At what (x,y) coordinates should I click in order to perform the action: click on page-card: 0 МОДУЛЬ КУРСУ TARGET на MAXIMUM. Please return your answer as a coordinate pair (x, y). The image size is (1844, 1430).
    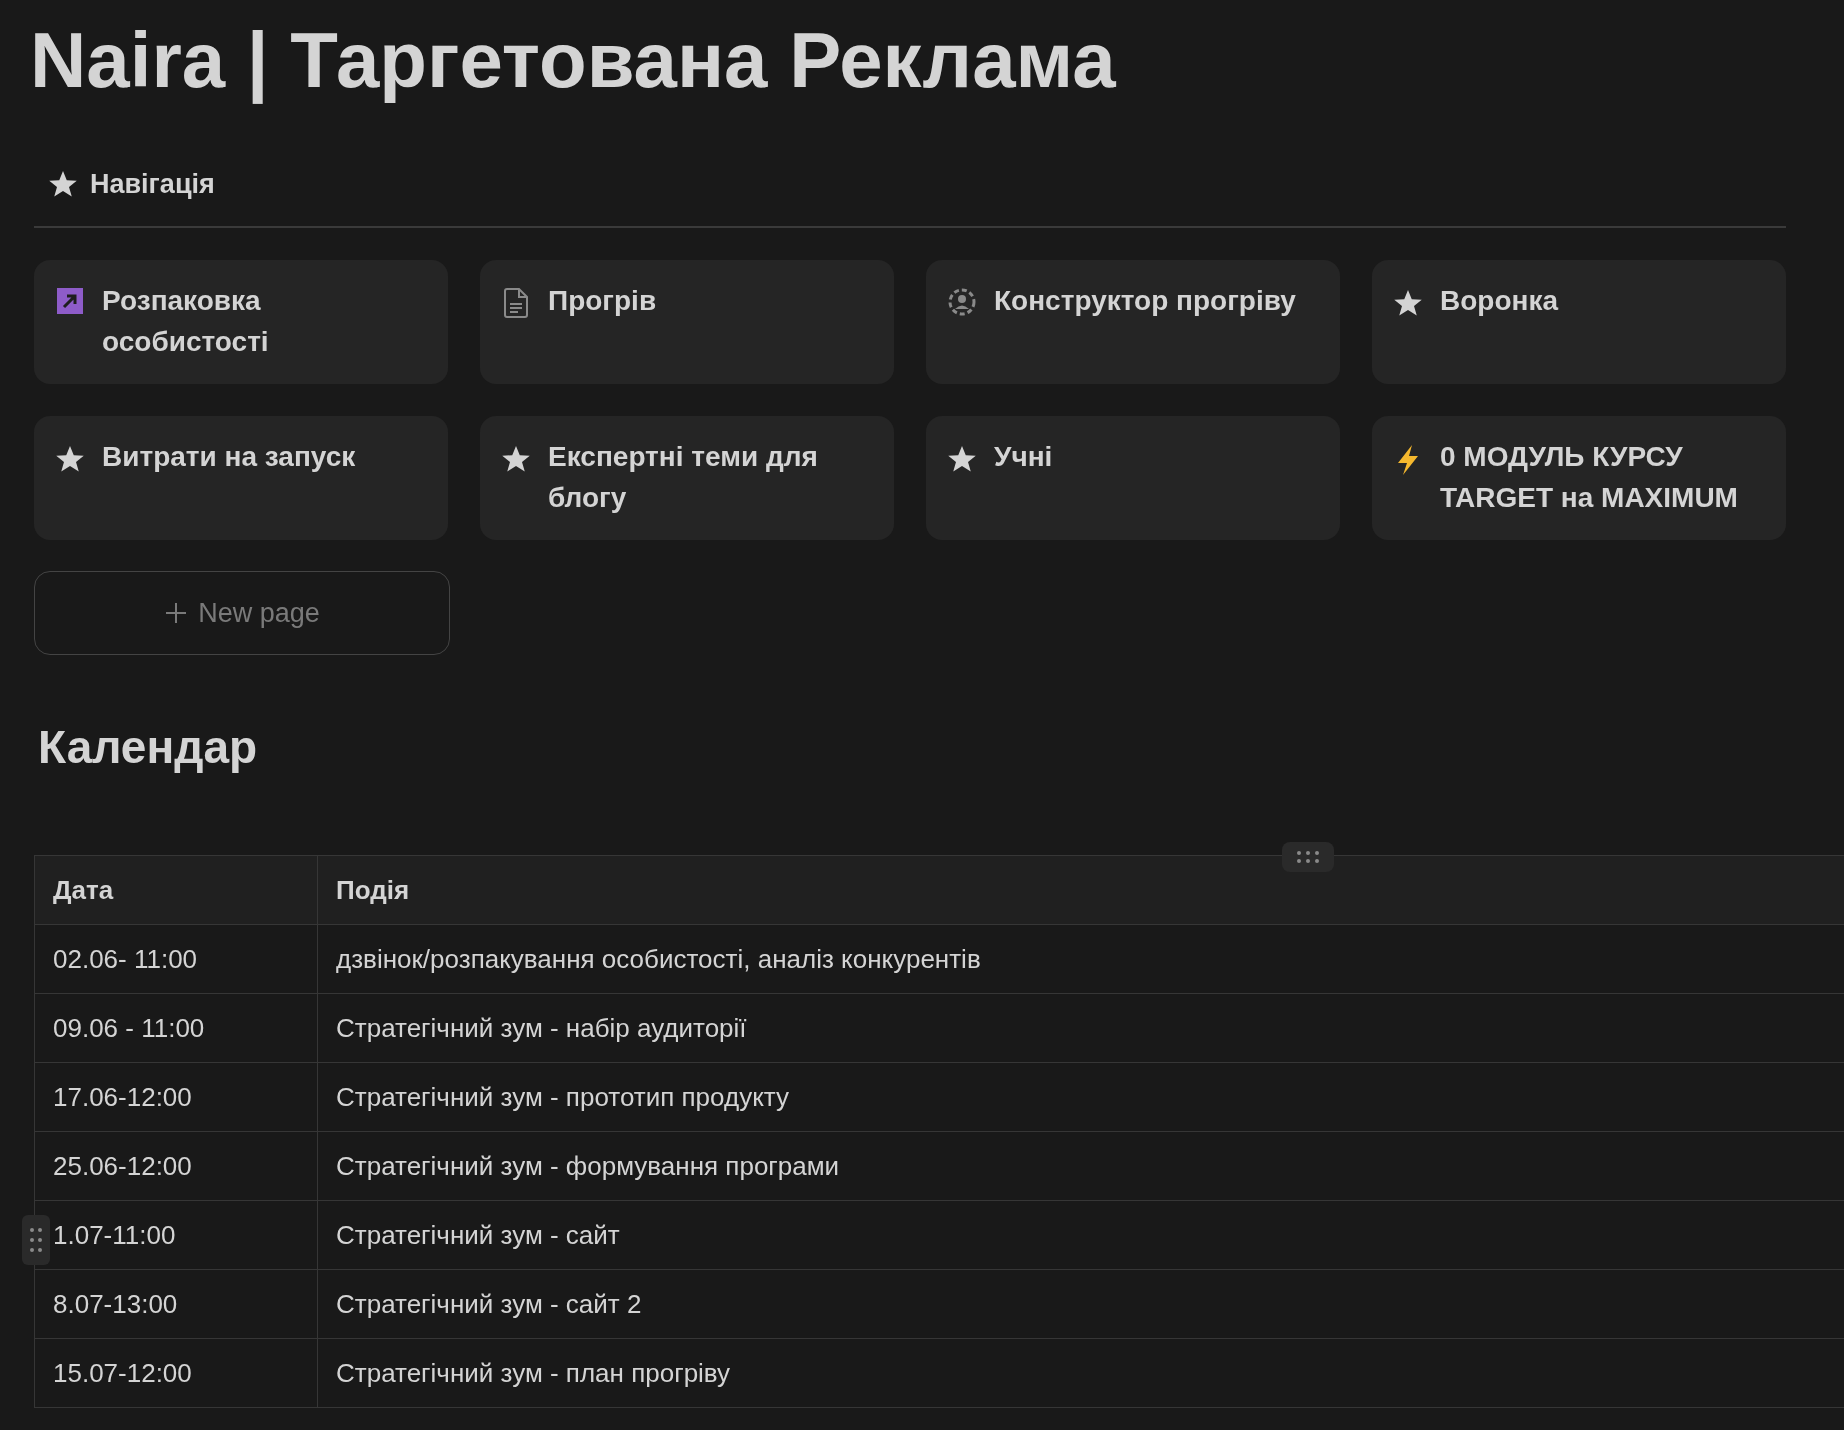
    Looking at the image, I should click on (1579, 478).